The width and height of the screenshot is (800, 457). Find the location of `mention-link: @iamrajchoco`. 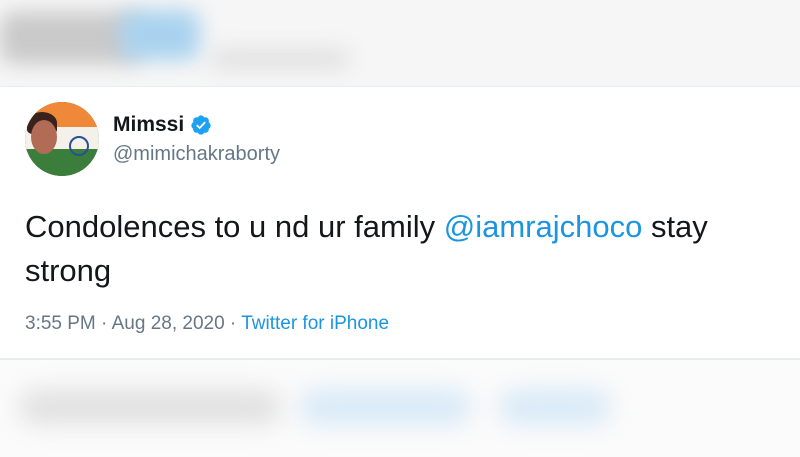

mention-link: @iamrajchoco is located at coordinates (543, 226).